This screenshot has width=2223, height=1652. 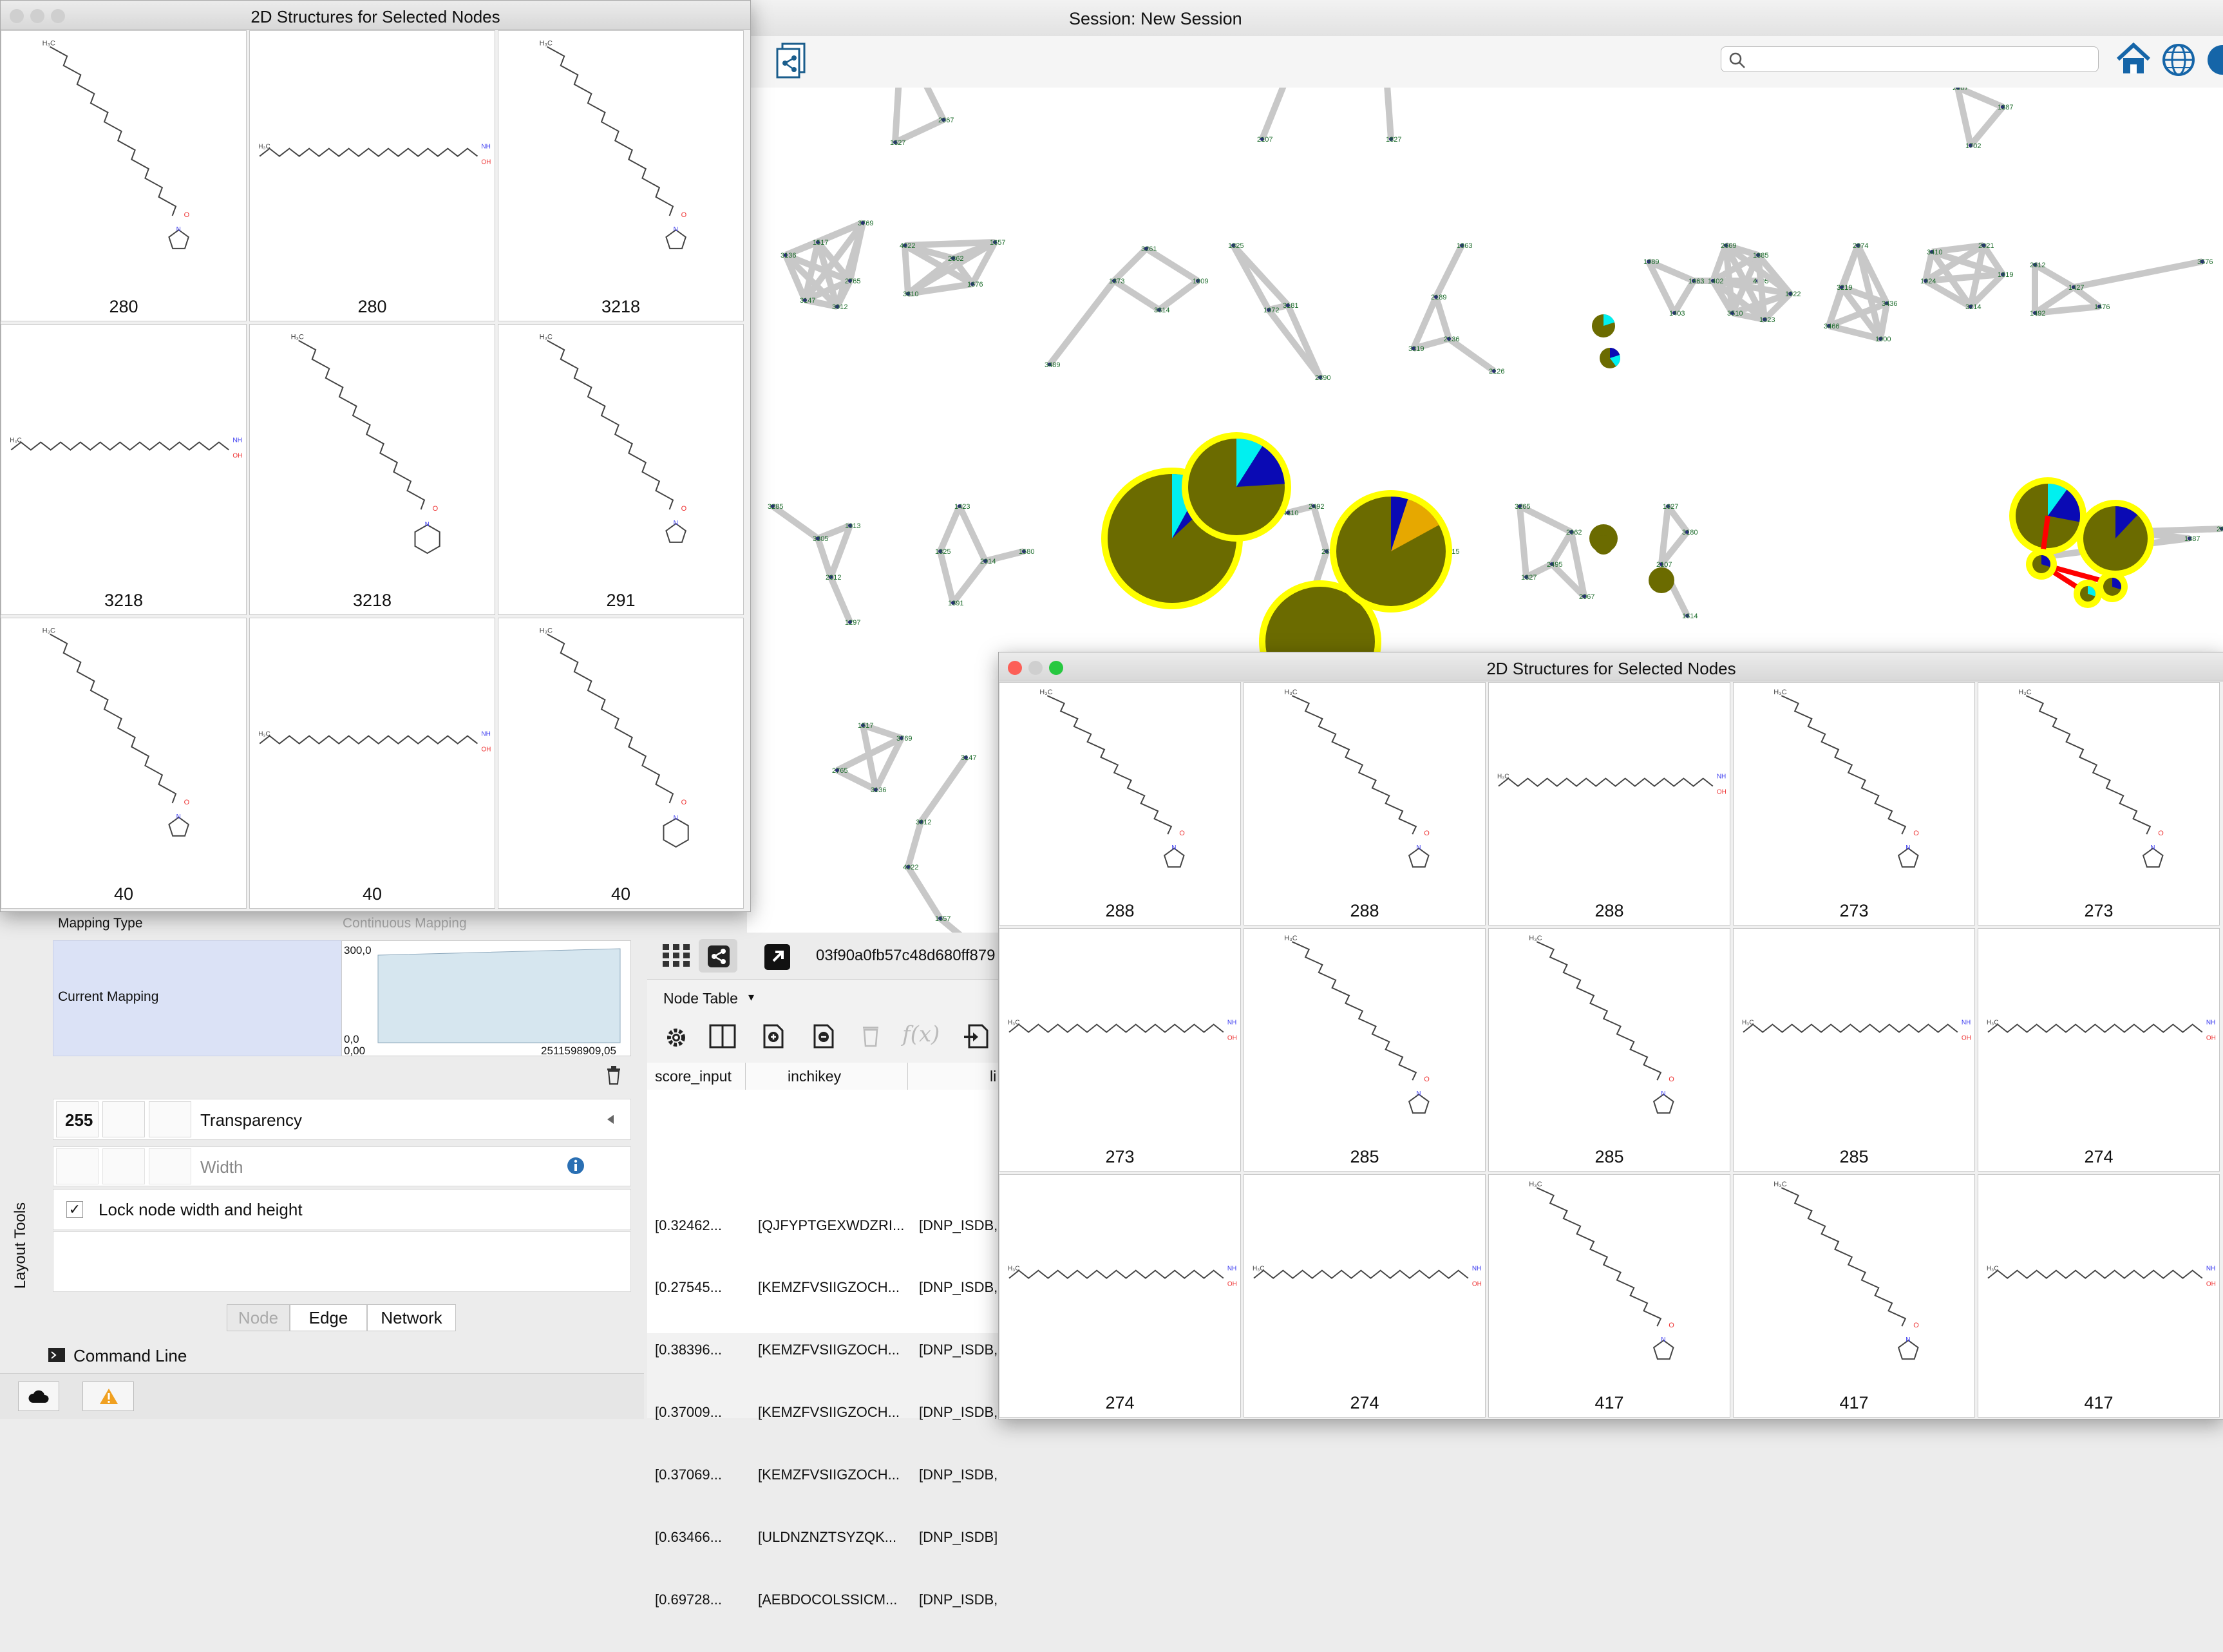 I want to click on function-builder-icon: f(x), so click(x=921, y=1034).